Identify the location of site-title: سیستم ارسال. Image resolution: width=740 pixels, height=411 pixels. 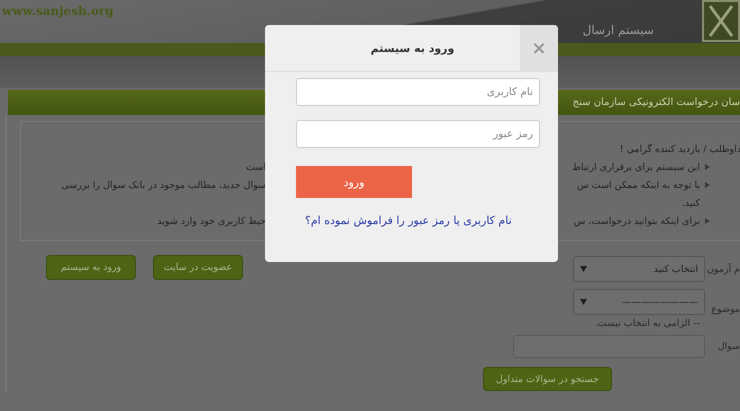
(618, 30).